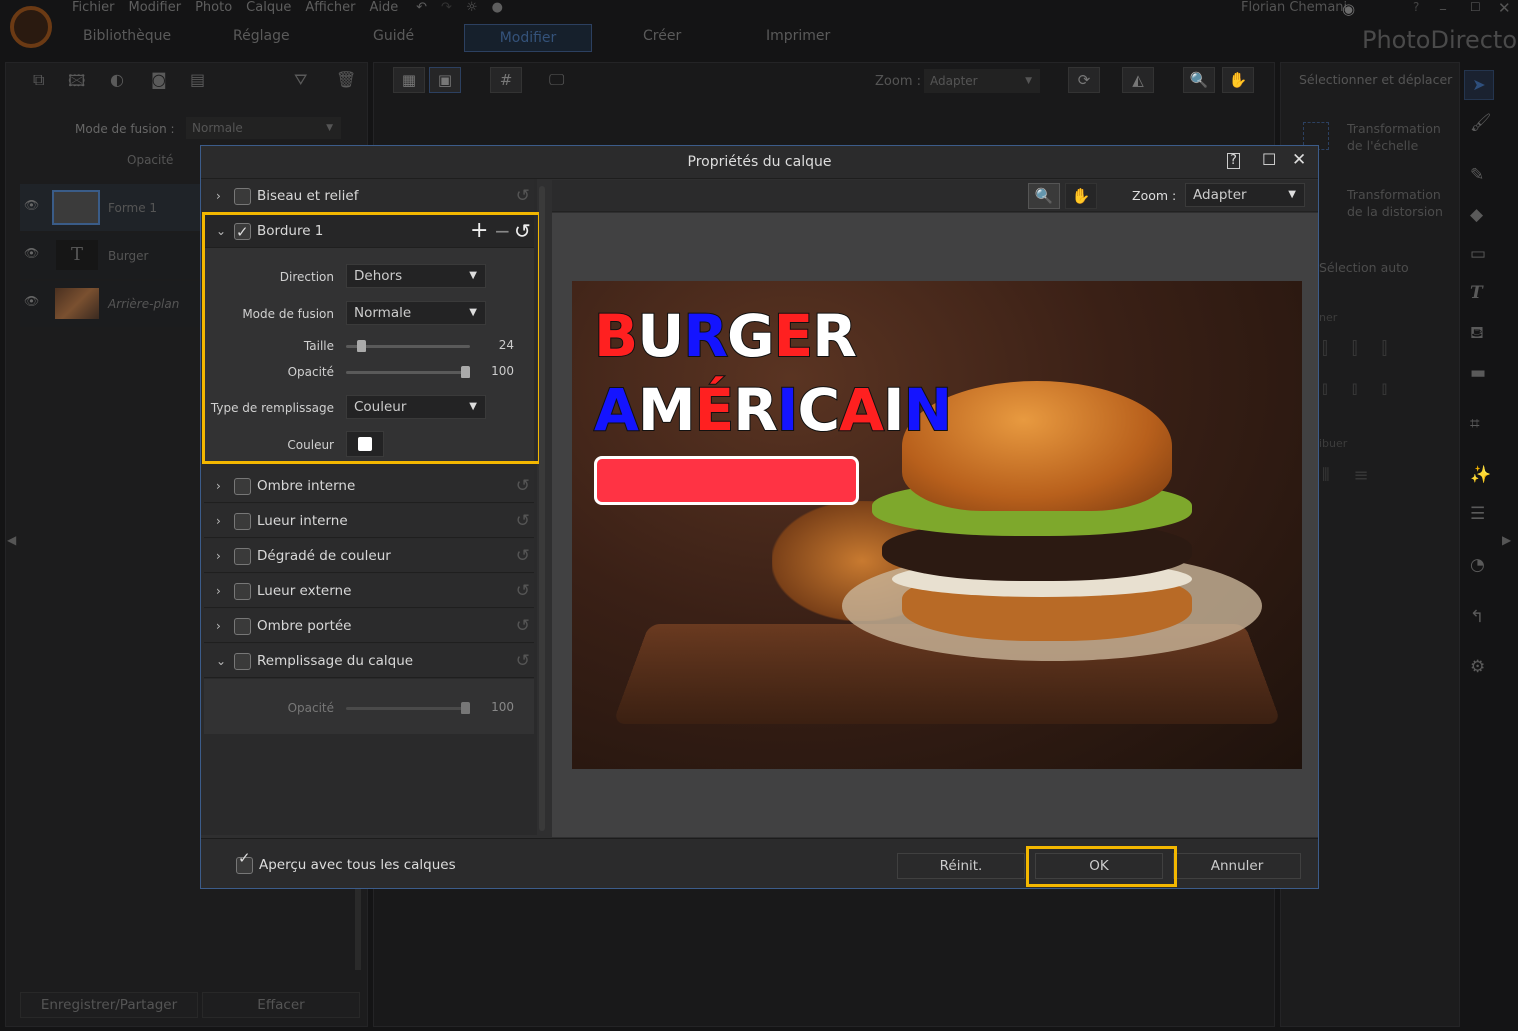 This screenshot has width=1518, height=1031. Describe the element at coordinates (1357, 475) in the screenshot. I see `distribute-icons: ⫴≡` at that location.